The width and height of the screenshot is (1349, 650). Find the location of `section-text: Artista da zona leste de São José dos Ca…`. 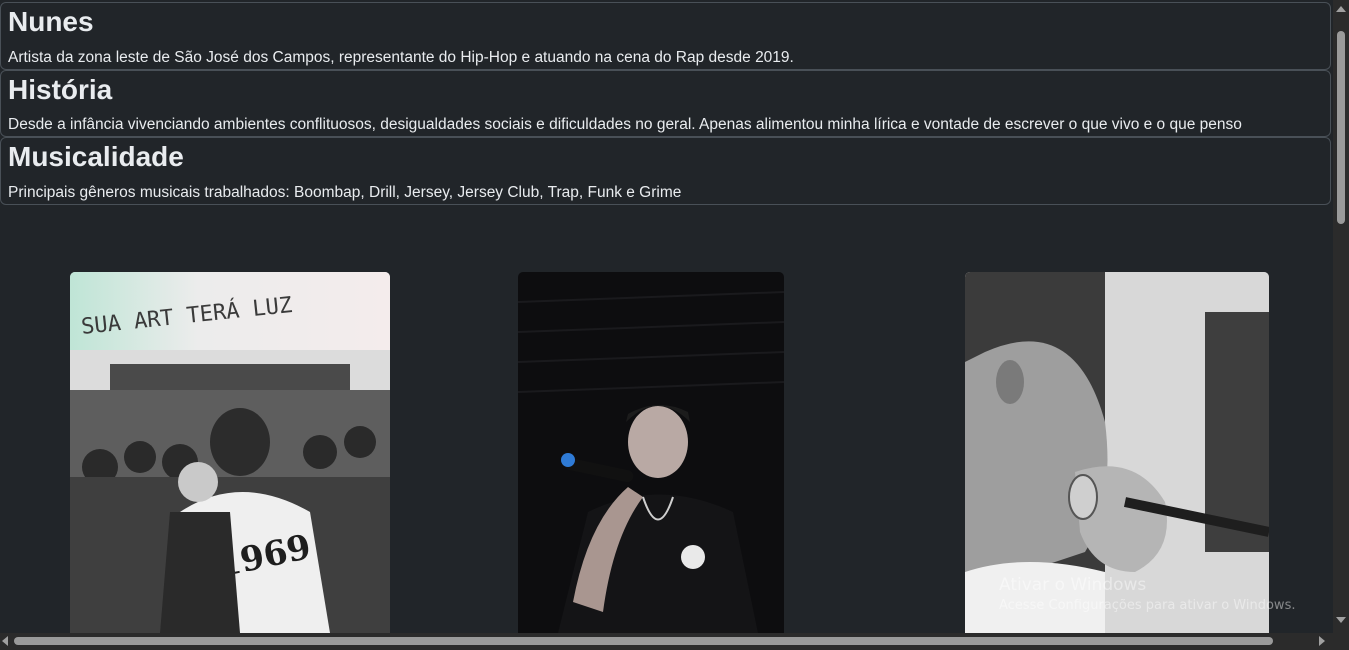

section-text: Artista da zona leste de São José dos Ca… is located at coordinates (401, 57).